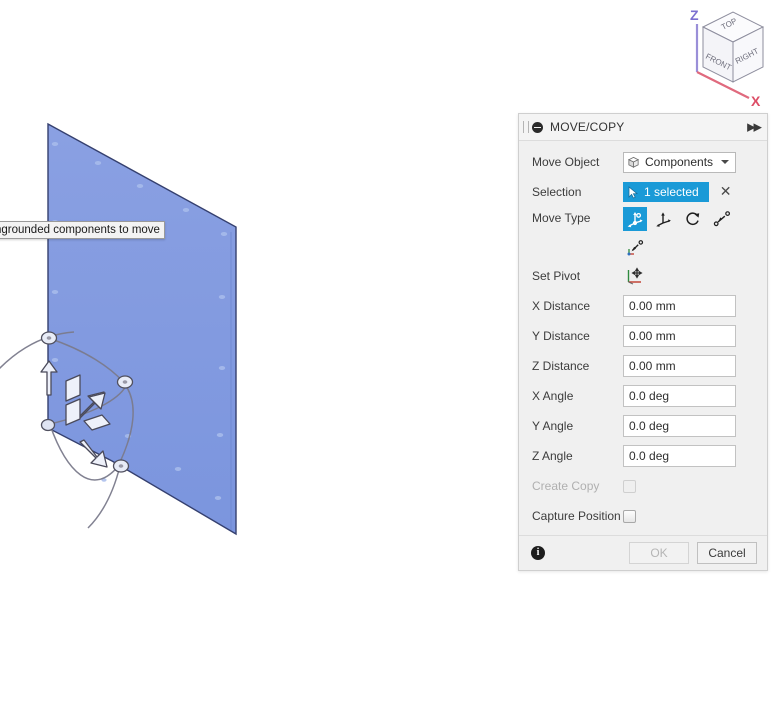 The height and width of the screenshot is (725, 771). I want to click on chevron-down-icon, so click(725, 162).